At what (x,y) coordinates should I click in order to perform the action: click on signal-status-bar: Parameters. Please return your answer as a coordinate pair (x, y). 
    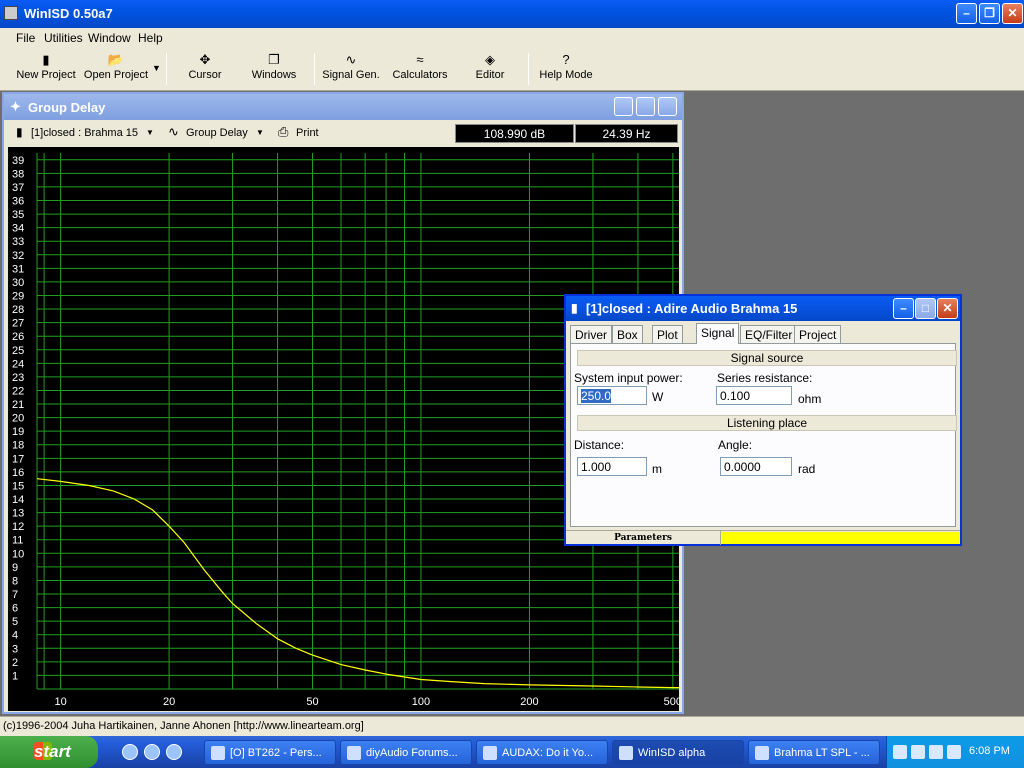
    Looking at the image, I should click on (763, 537).